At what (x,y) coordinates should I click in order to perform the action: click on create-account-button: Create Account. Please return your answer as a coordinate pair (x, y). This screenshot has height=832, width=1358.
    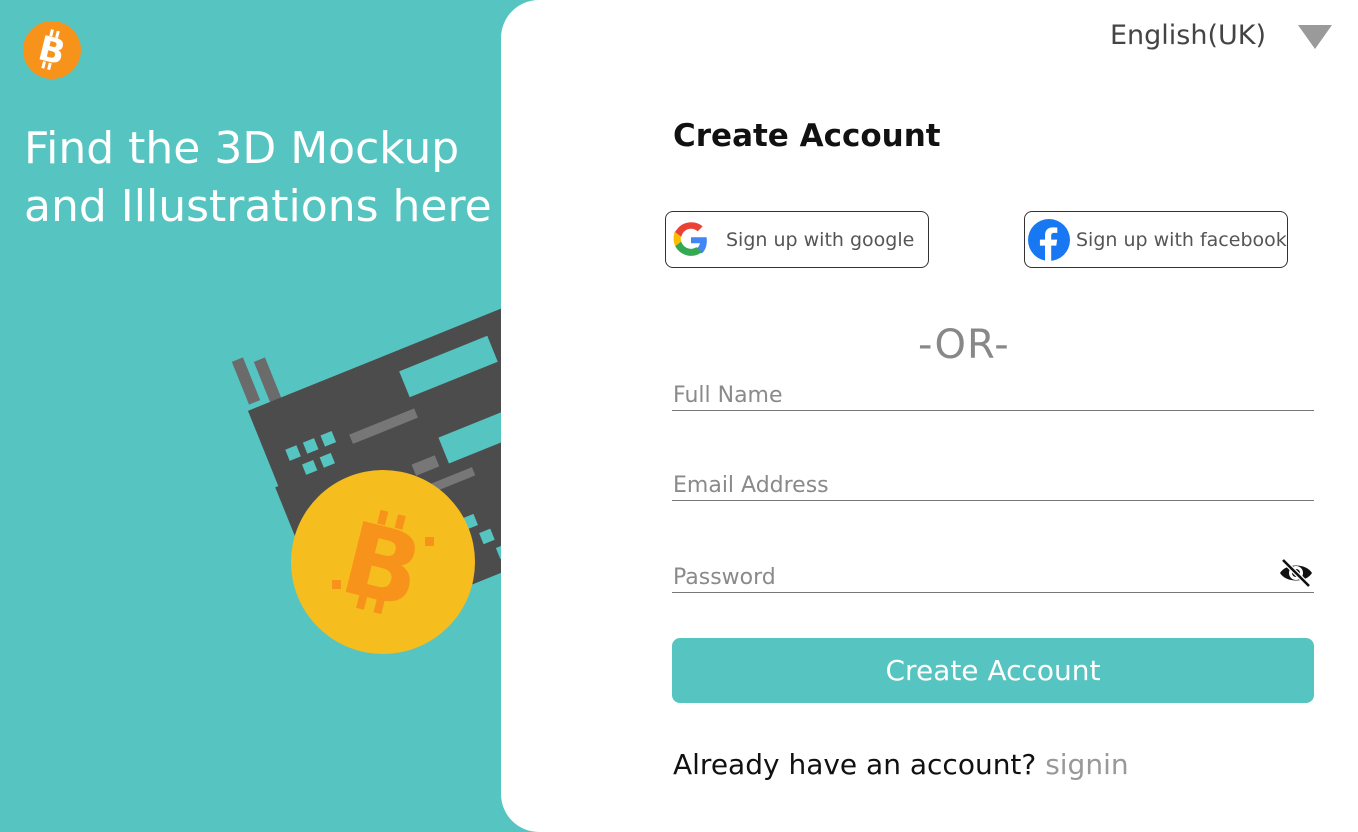
    Looking at the image, I should click on (993, 670).